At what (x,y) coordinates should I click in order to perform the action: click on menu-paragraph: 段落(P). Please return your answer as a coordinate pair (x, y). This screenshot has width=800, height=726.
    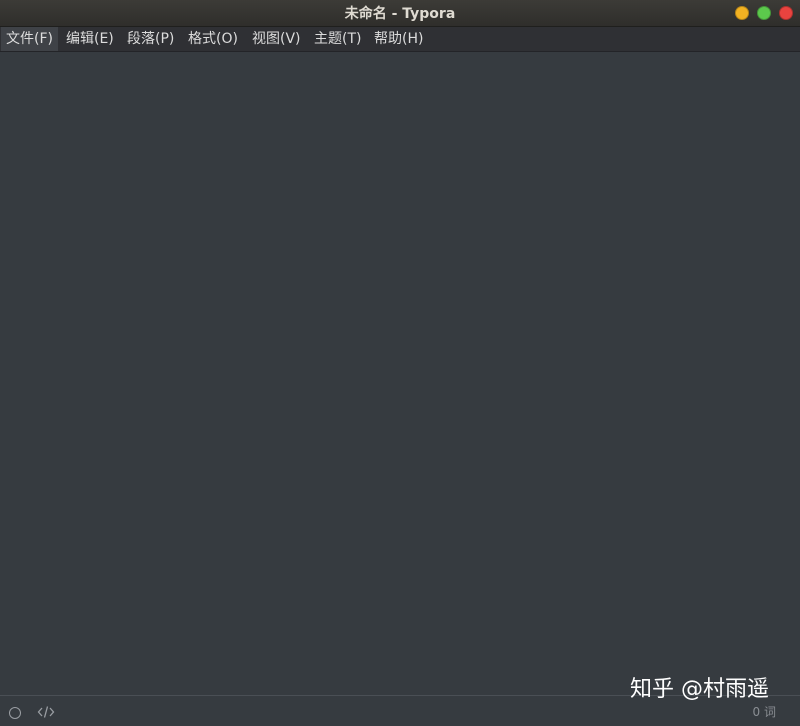
    Looking at the image, I should click on (150, 39).